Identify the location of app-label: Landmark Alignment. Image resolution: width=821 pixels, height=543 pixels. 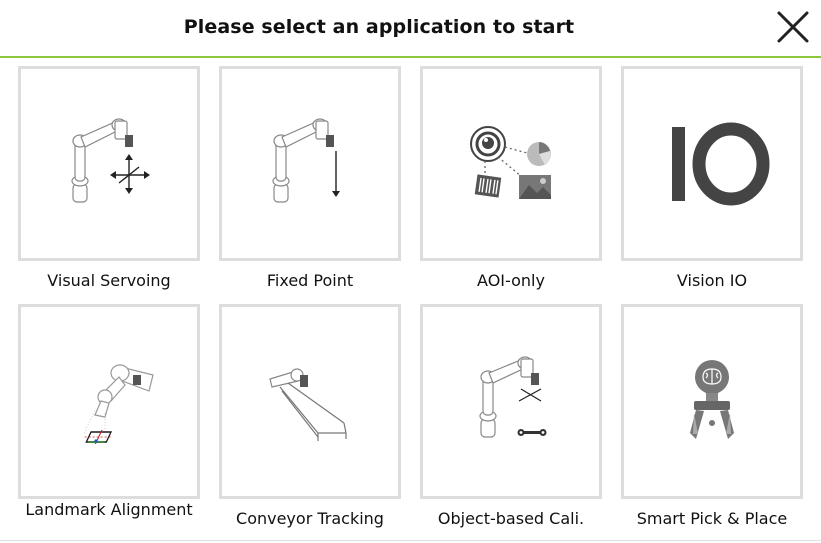
(109, 509).